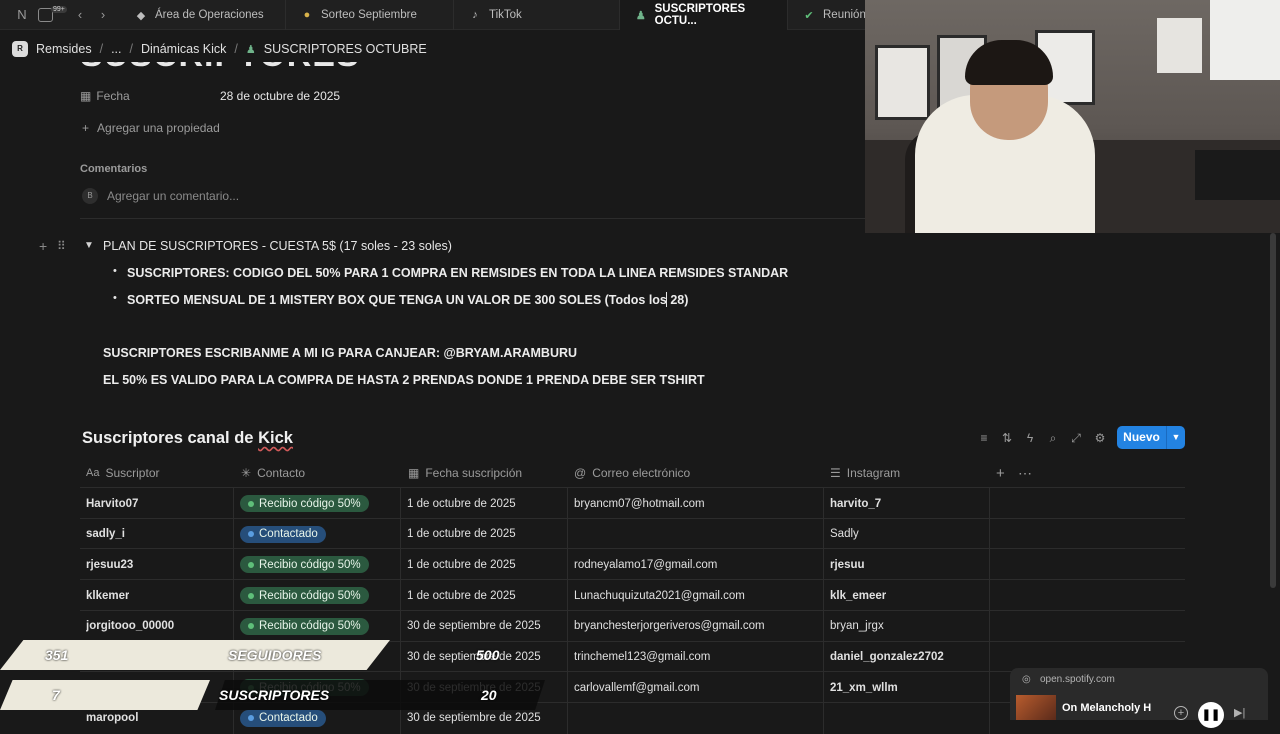  Describe the element at coordinates (251, 595) in the screenshot. I see `status-dot-icon` at that location.